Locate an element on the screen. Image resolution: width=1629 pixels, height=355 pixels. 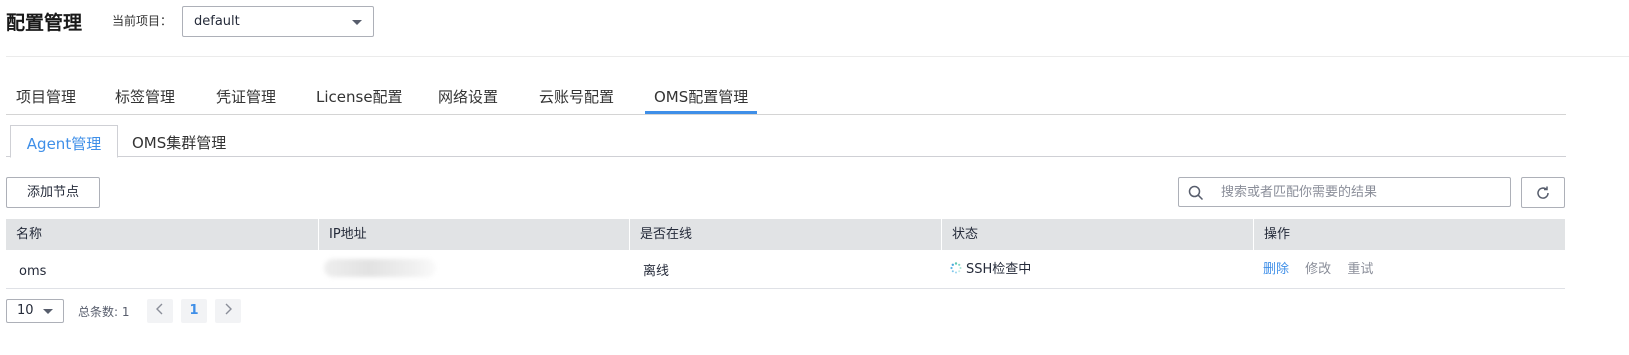
sub-tabs: Agent管理 OMS集群管理 is located at coordinates (786, 141).